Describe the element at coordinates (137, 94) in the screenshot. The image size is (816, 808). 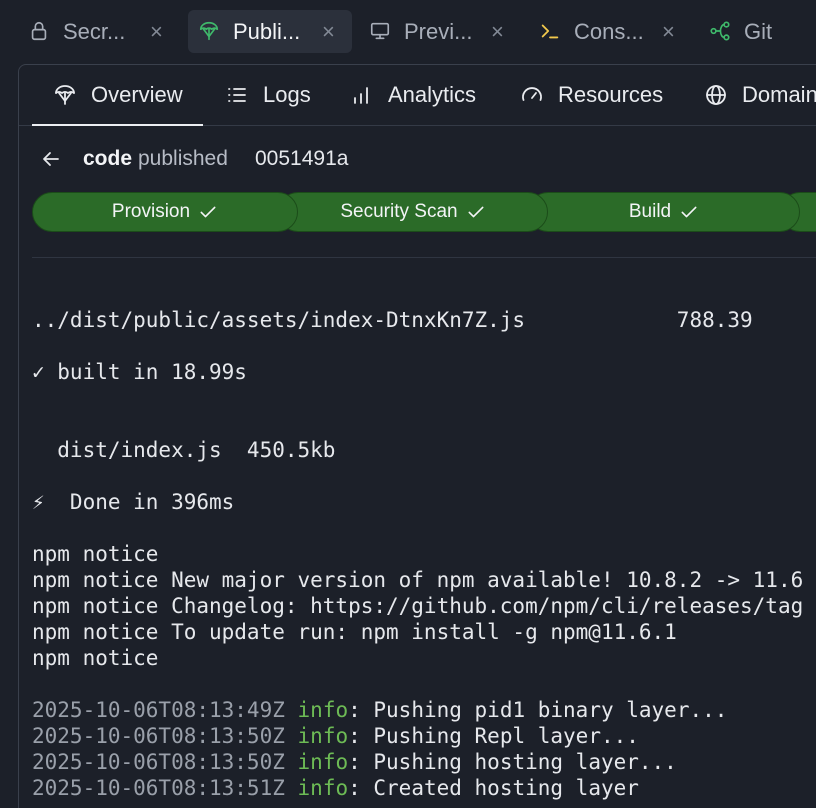
I see `subnav-label: Overview` at that location.